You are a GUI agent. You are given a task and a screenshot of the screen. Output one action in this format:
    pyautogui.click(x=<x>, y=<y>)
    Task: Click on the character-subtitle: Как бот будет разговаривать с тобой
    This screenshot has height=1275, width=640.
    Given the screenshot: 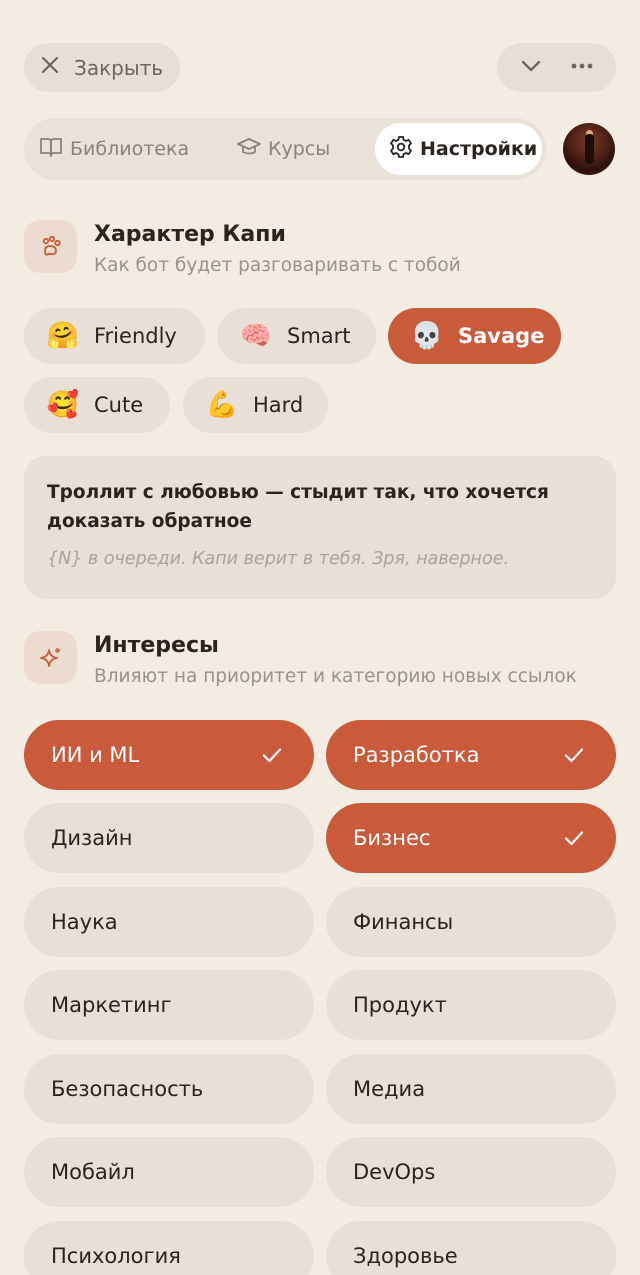 What is the action you would take?
    pyautogui.click(x=277, y=265)
    